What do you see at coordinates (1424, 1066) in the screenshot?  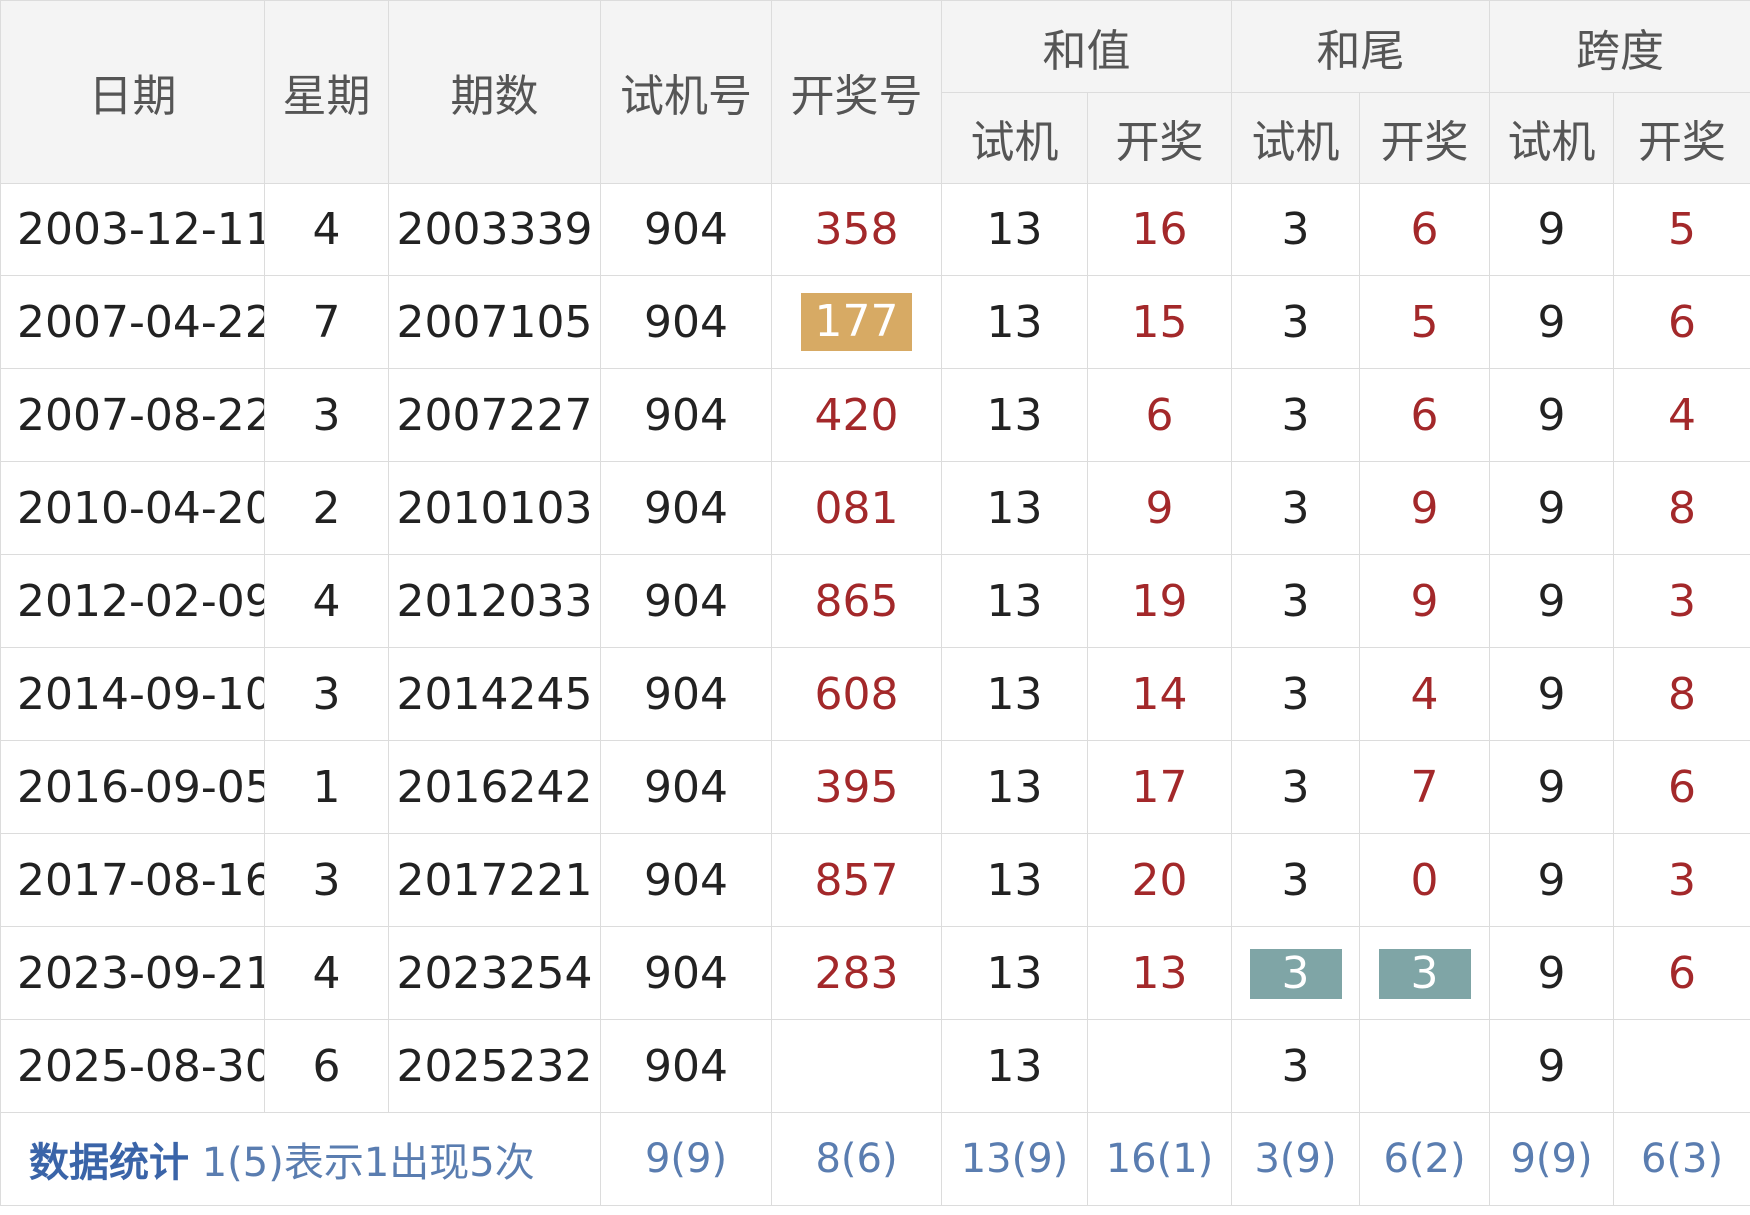 I see `tail-draw-cell` at bounding box center [1424, 1066].